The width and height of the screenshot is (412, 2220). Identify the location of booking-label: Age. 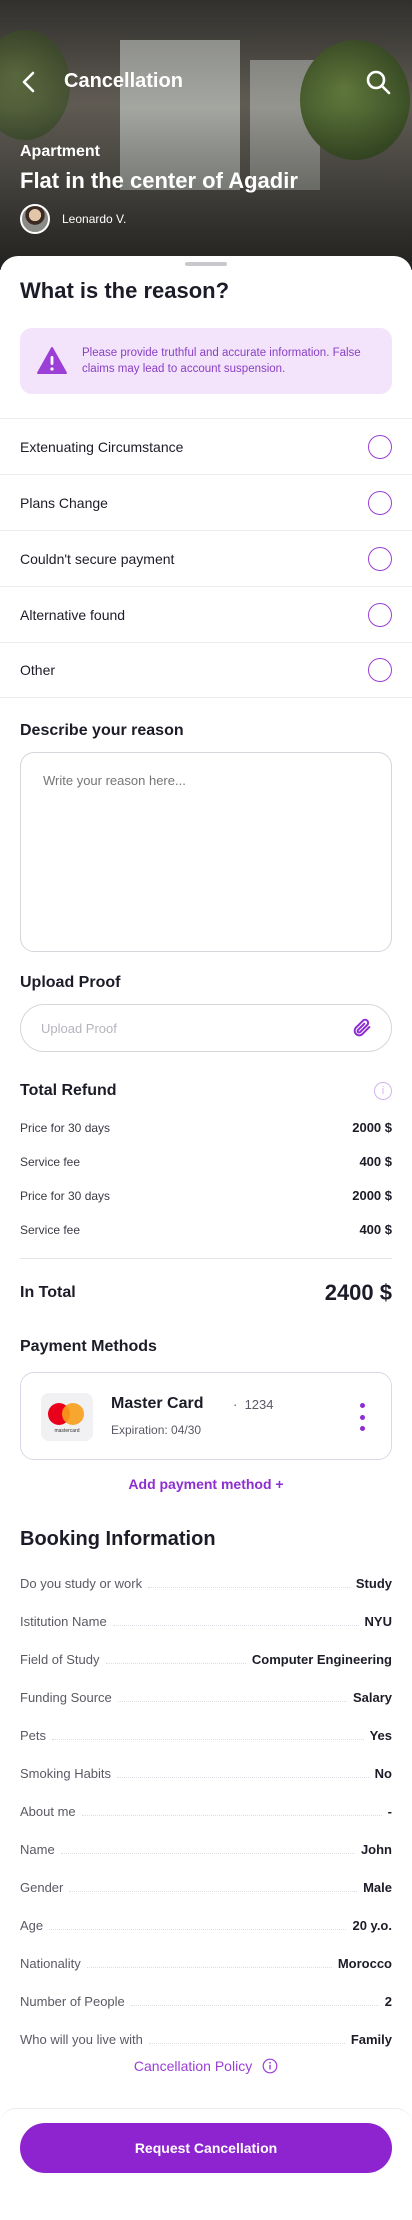
(32, 1925).